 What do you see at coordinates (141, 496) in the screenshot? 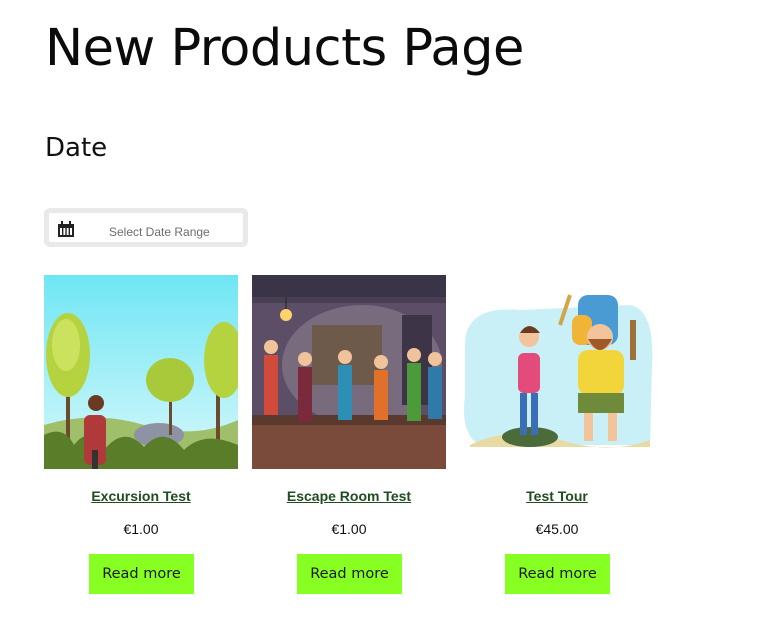
I see `product-title-link: Excursion Test` at bounding box center [141, 496].